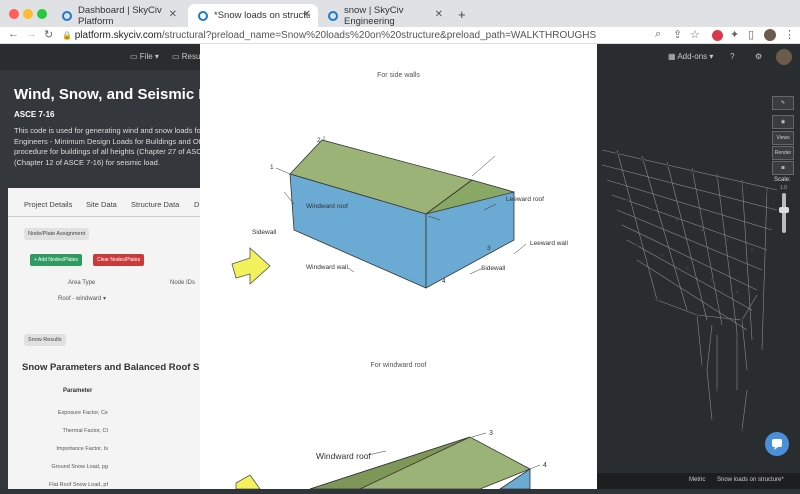 The image size is (800, 494). I want to click on param-ground-snow-load: Ground Snow Load, pg, so click(79, 467).